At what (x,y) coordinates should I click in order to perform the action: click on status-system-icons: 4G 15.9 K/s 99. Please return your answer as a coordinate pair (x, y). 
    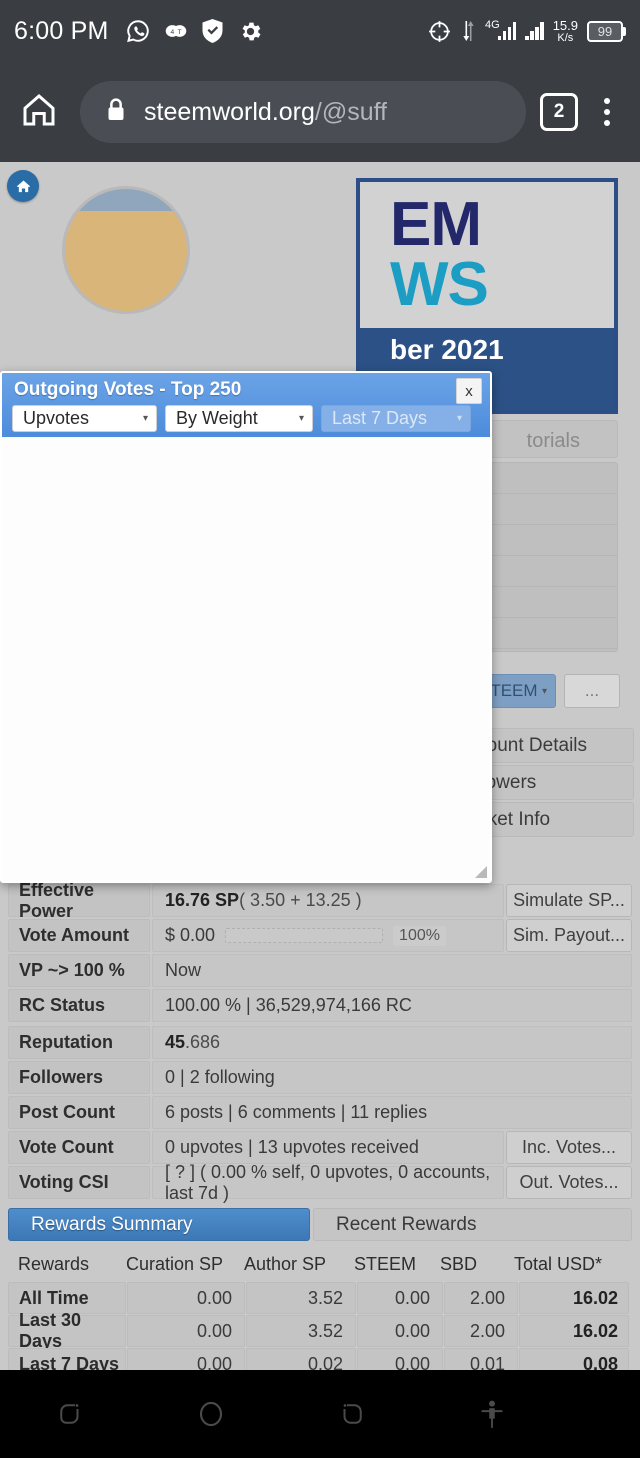
    Looking at the image, I should click on (526, 31).